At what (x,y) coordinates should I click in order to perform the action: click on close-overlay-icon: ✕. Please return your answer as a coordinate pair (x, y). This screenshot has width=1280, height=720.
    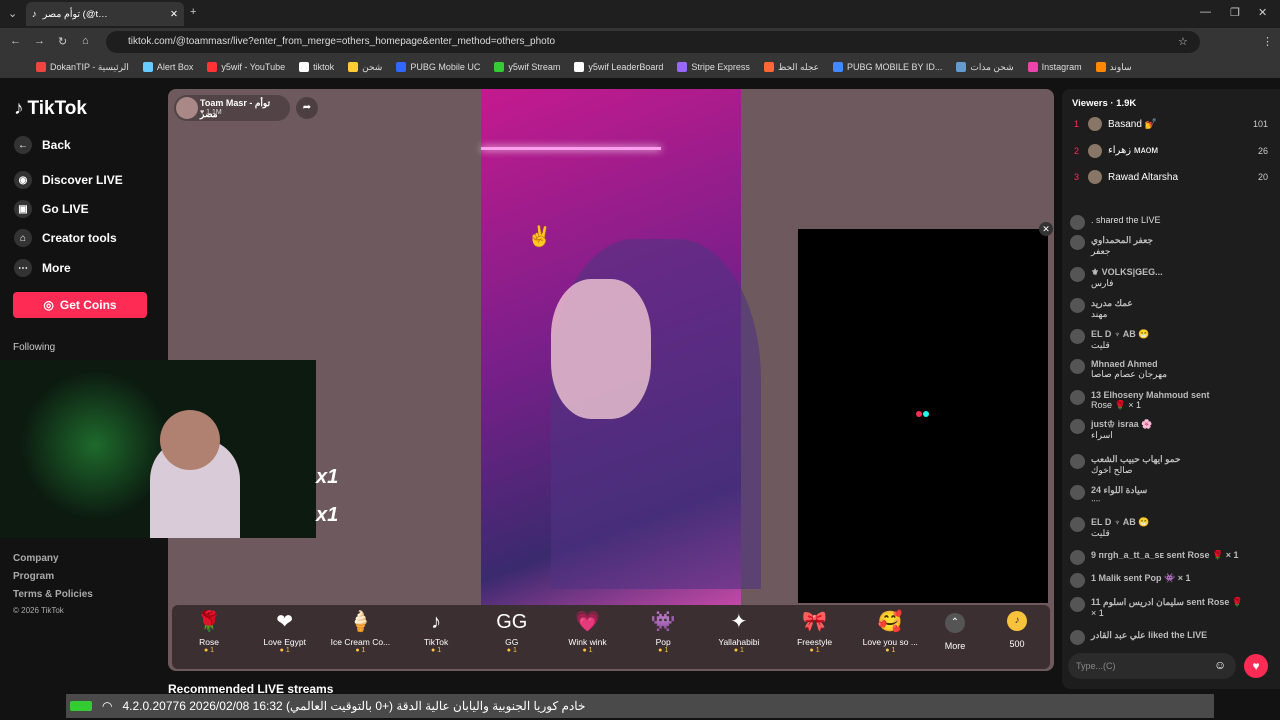
    Looking at the image, I should click on (1046, 229).